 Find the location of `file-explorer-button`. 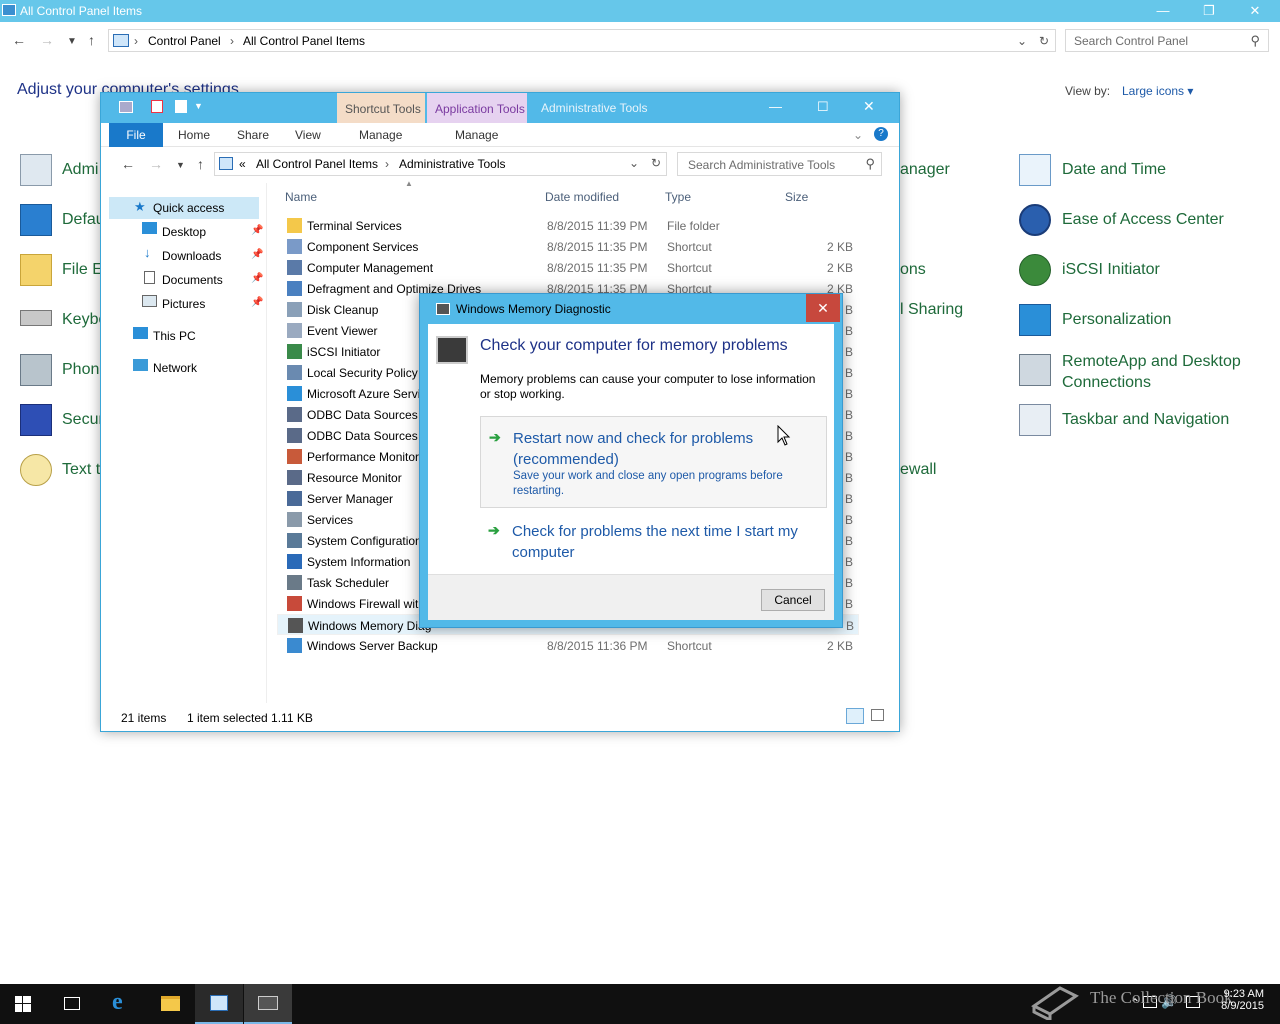

file-explorer-button is located at coordinates (170, 1004).